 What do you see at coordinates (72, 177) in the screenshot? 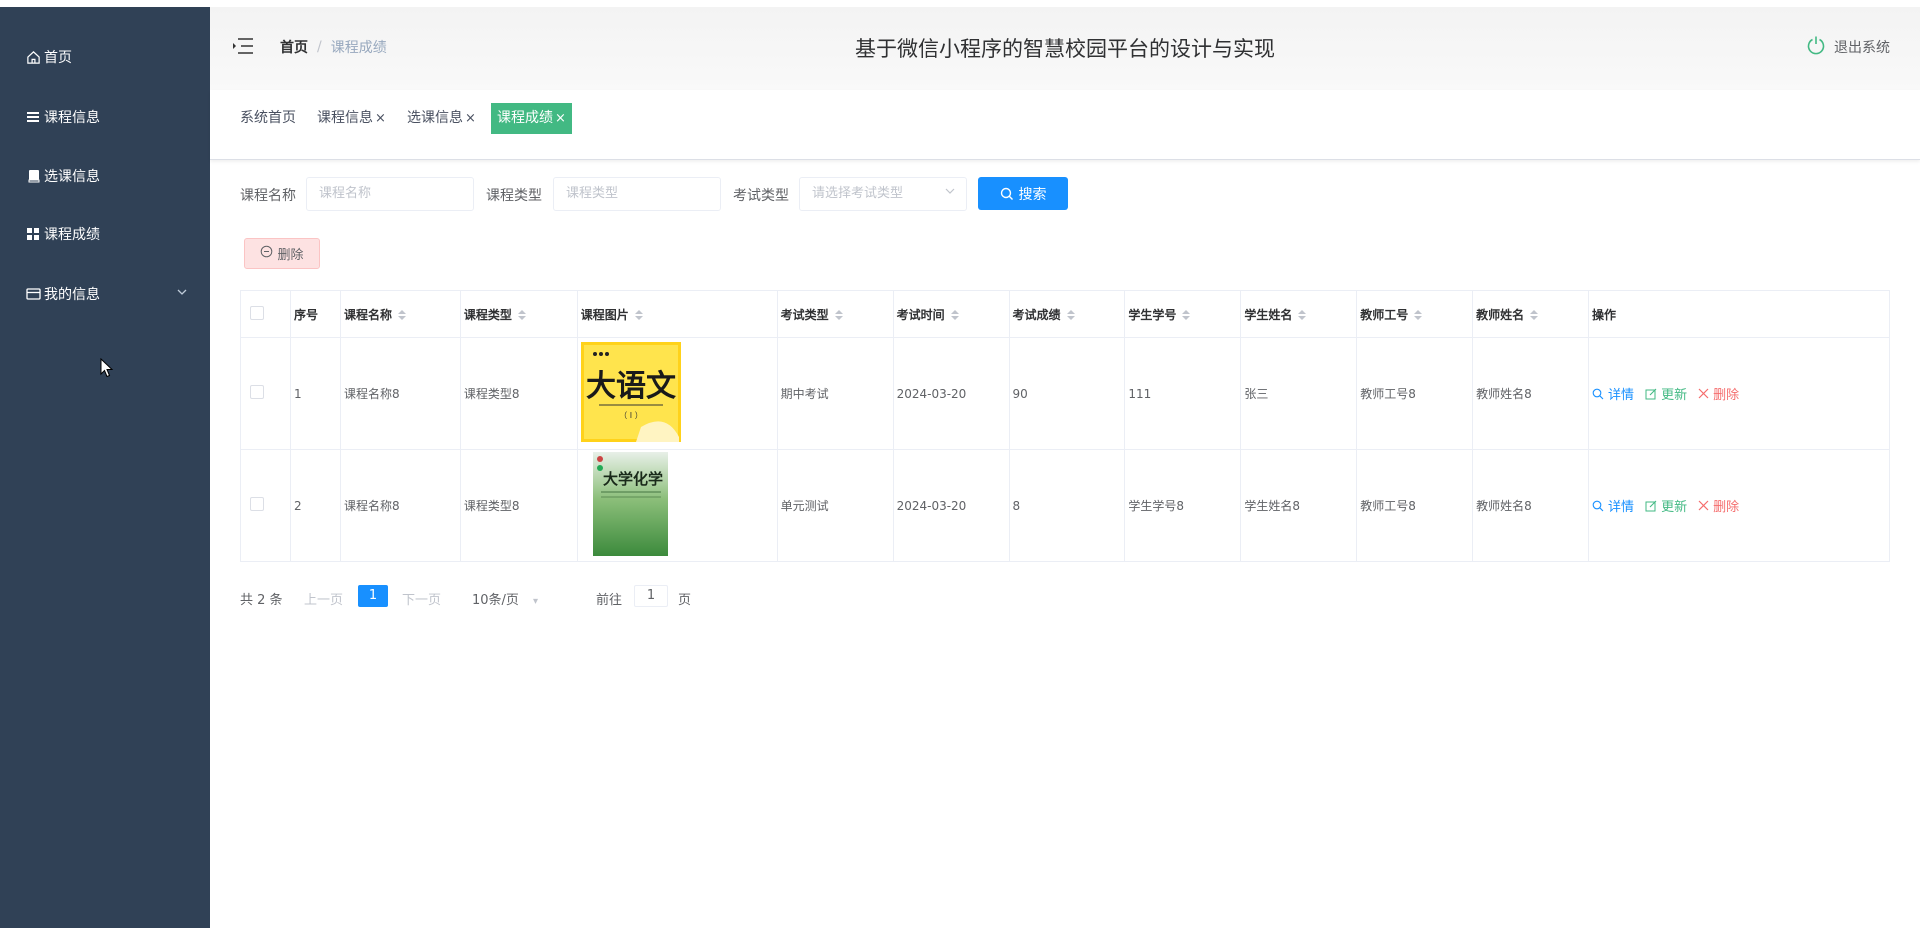
I see `sidebar-item-label: 选课信息` at bounding box center [72, 177].